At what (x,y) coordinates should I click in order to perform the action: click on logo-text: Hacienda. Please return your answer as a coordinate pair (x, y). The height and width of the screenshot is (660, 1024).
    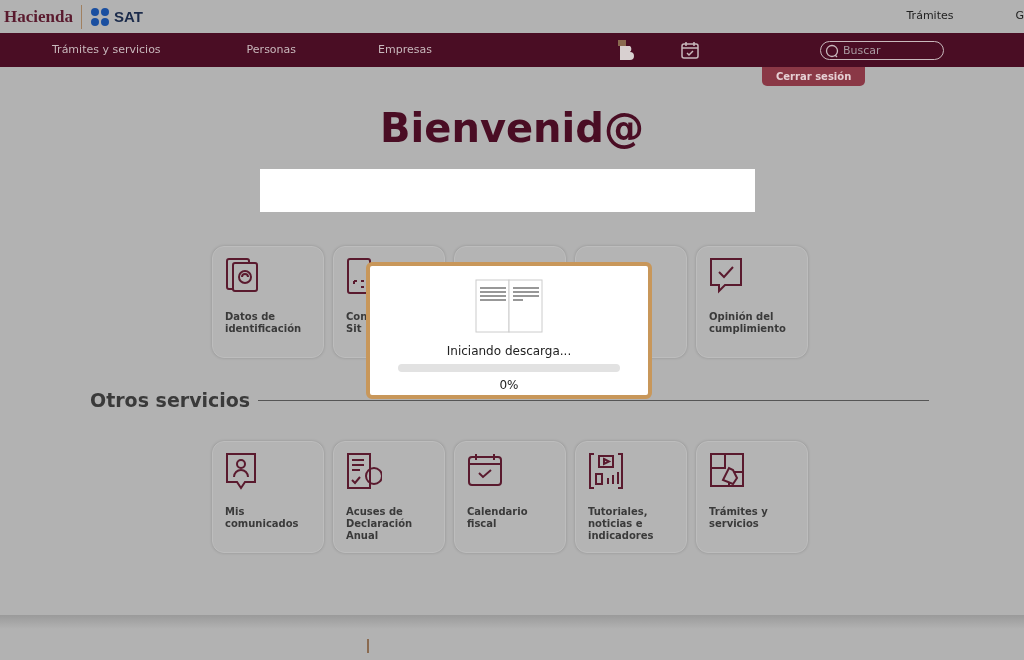
    Looking at the image, I should click on (38, 16).